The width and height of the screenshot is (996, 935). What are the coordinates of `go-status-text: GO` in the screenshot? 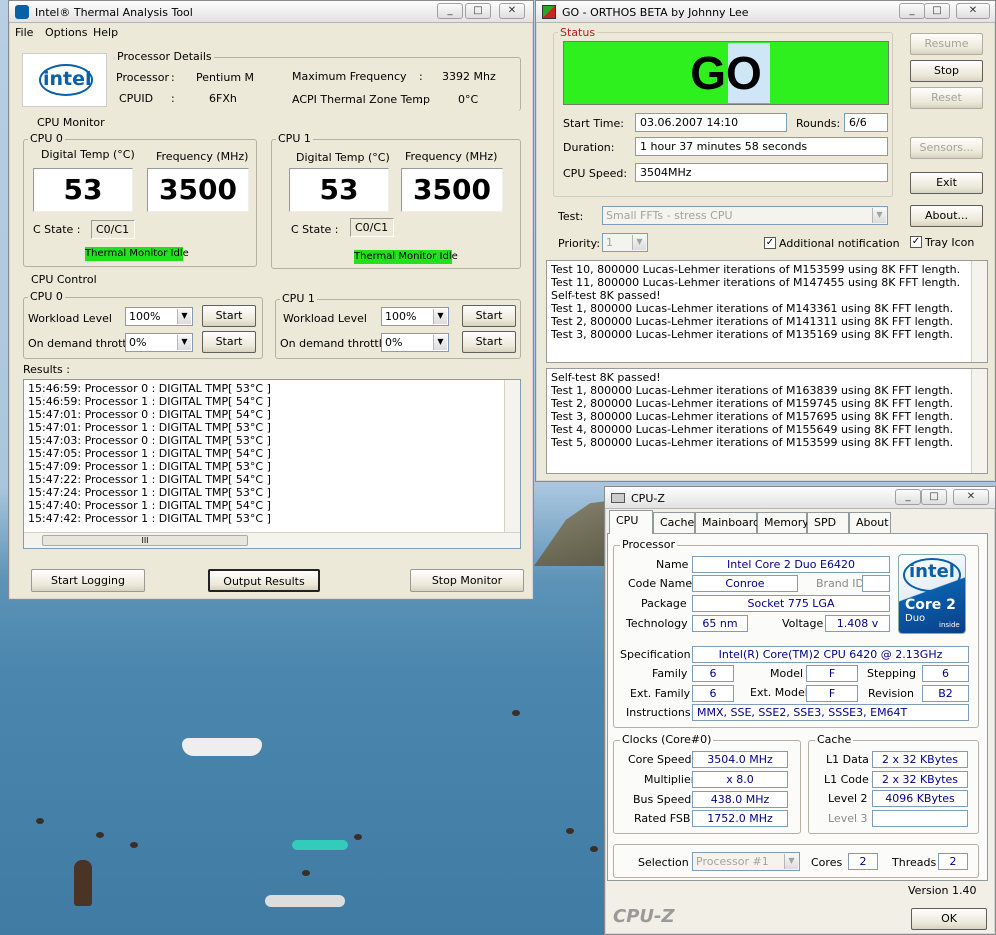 It's located at (726, 73).